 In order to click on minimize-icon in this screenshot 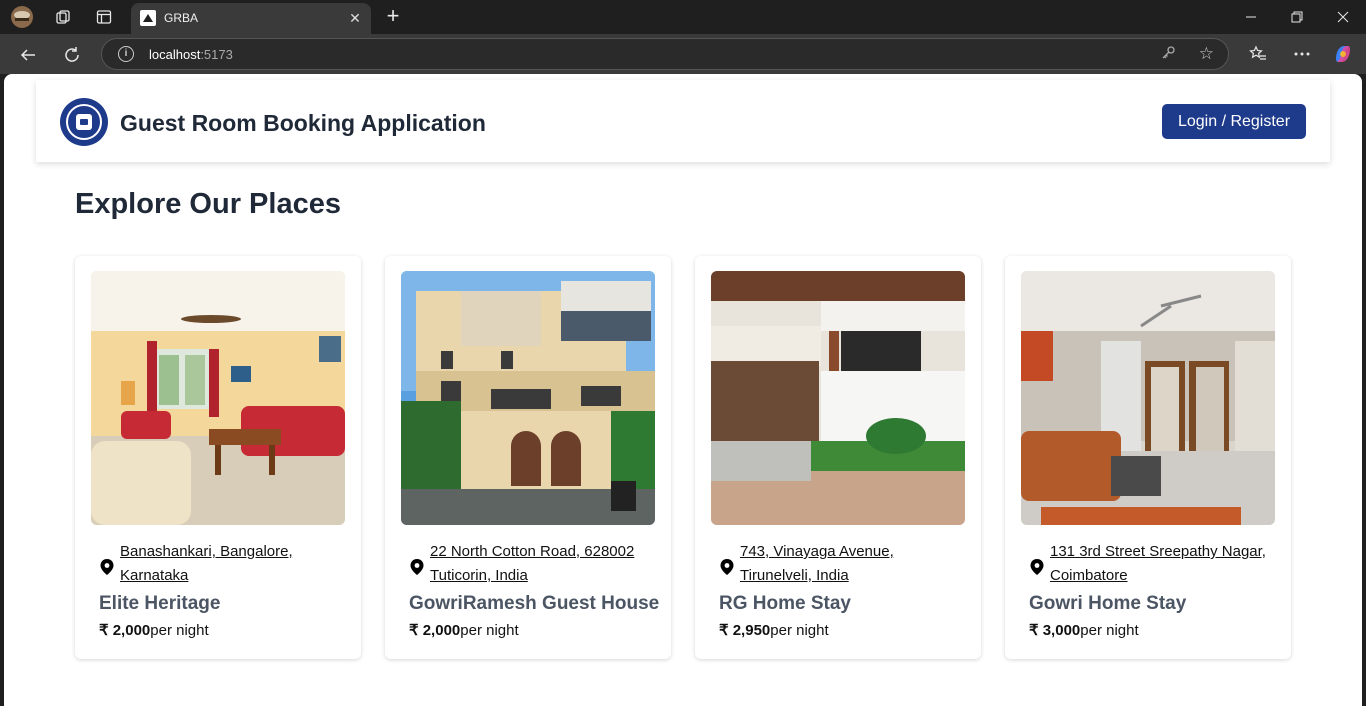, I will do `click(1251, 17)`.